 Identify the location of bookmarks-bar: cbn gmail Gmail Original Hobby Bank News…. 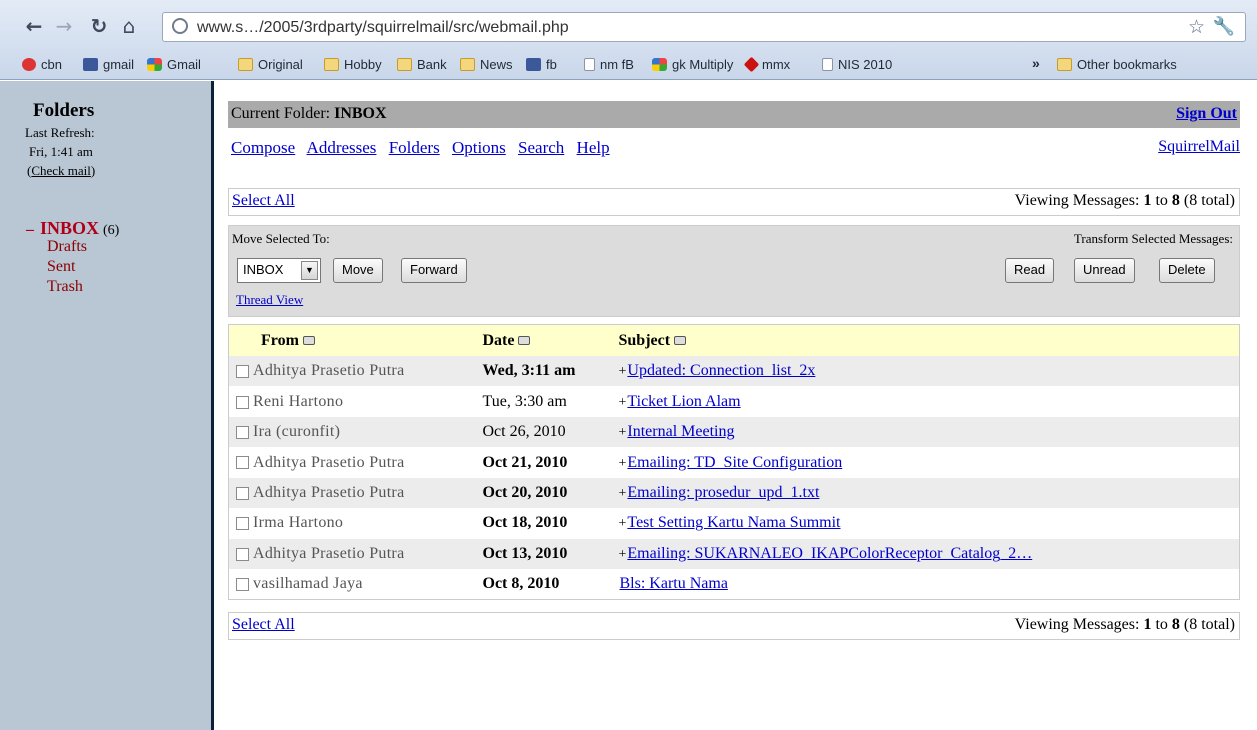
(628, 66).